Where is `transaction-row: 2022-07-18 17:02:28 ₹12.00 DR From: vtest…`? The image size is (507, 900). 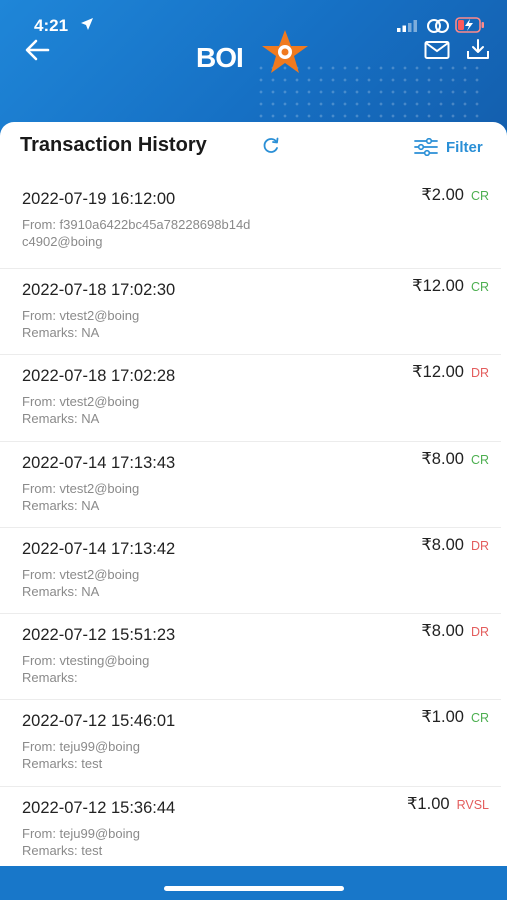 transaction-row: 2022-07-18 17:02:28 ₹12.00 DR From: vtest… is located at coordinates (250, 398).